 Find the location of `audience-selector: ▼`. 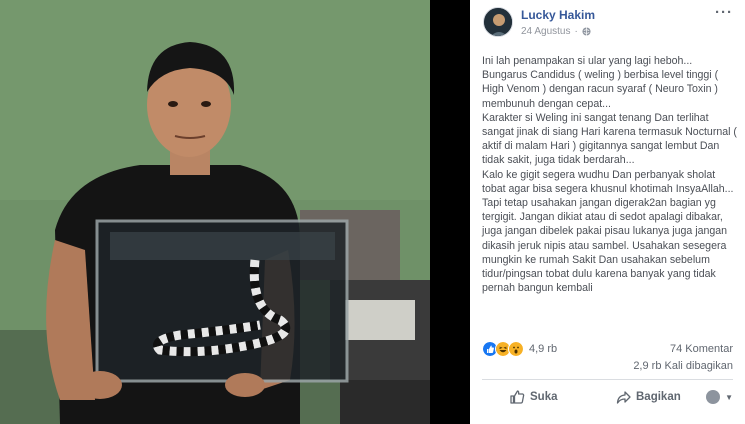

audience-selector: ▼ is located at coordinates (719, 397).